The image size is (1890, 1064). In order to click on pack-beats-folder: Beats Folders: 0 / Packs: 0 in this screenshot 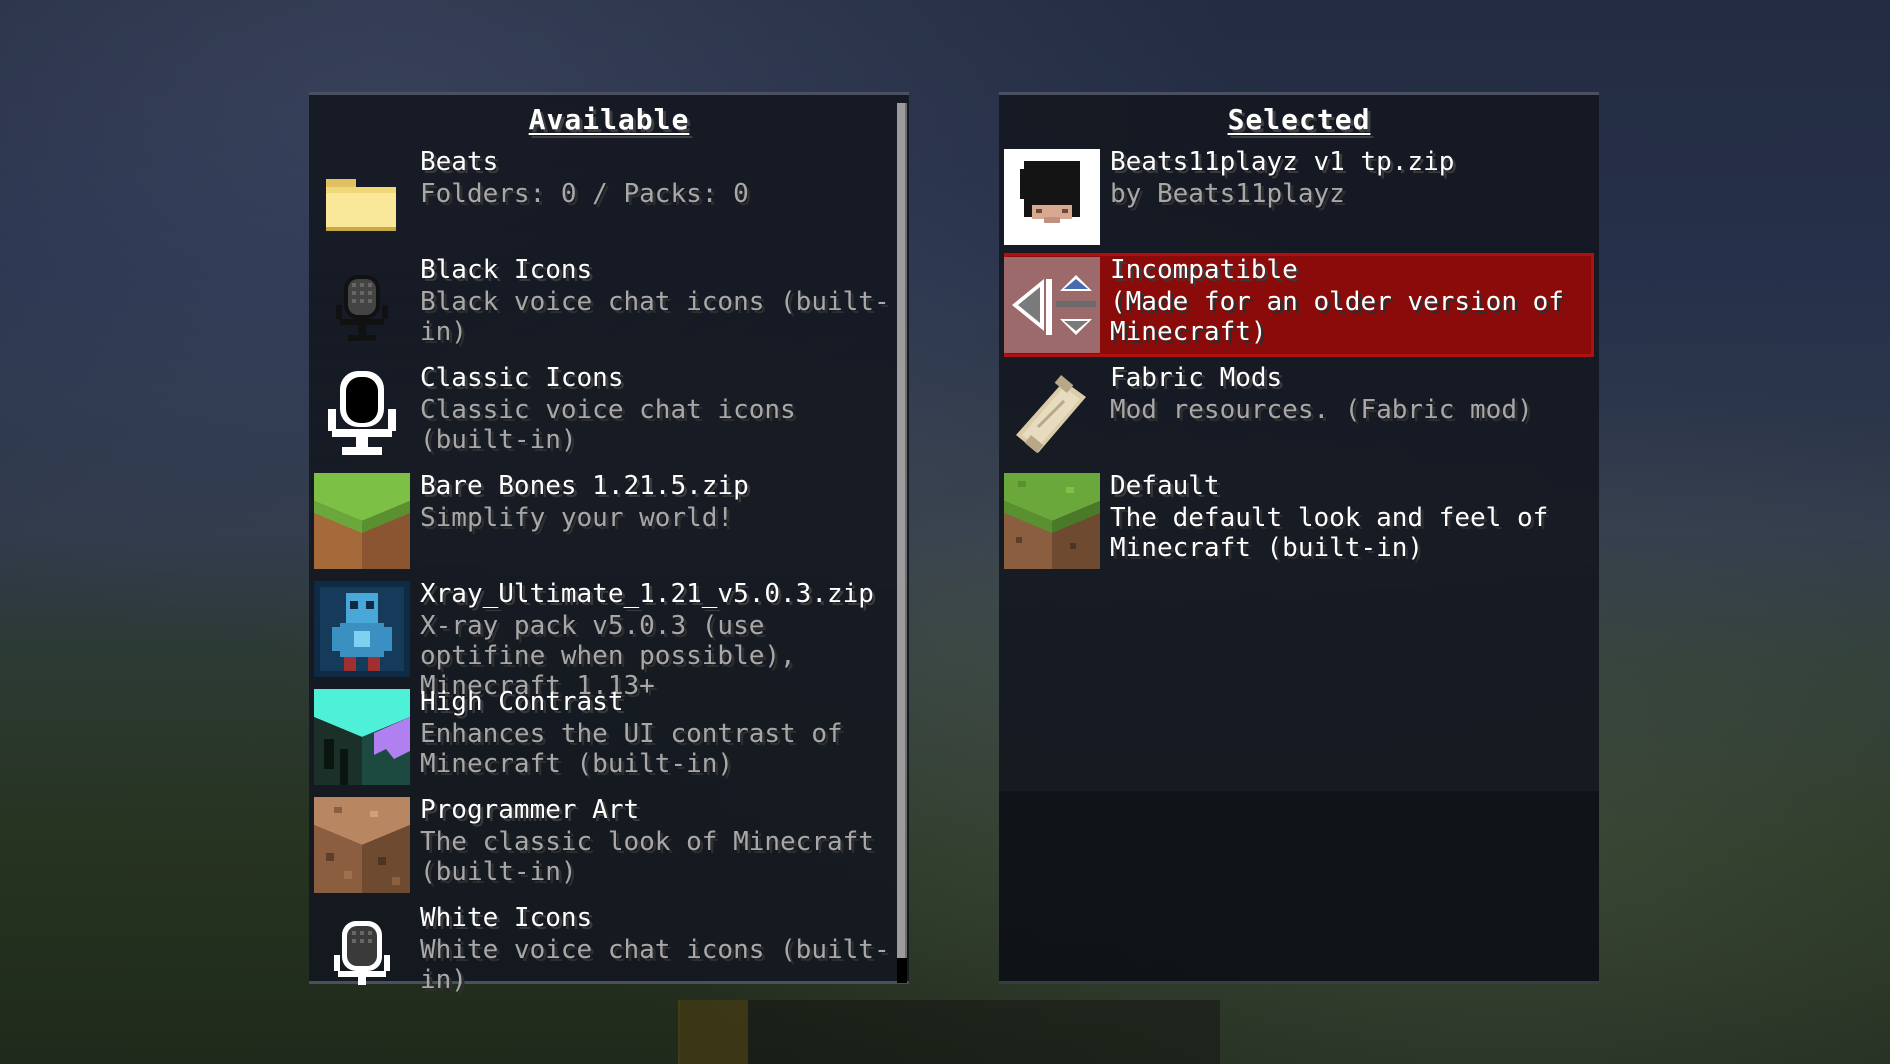, I will do `click(606, 197)`.